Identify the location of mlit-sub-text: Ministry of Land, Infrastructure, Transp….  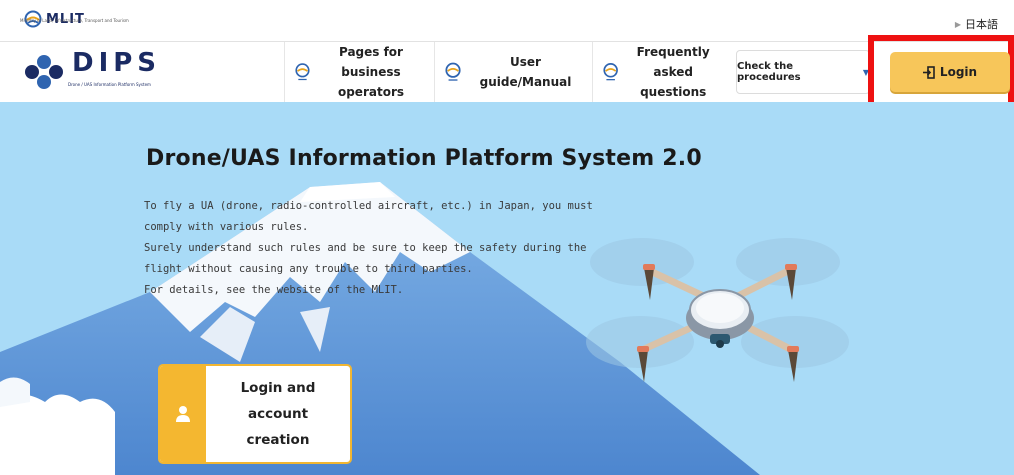
(74, 20).